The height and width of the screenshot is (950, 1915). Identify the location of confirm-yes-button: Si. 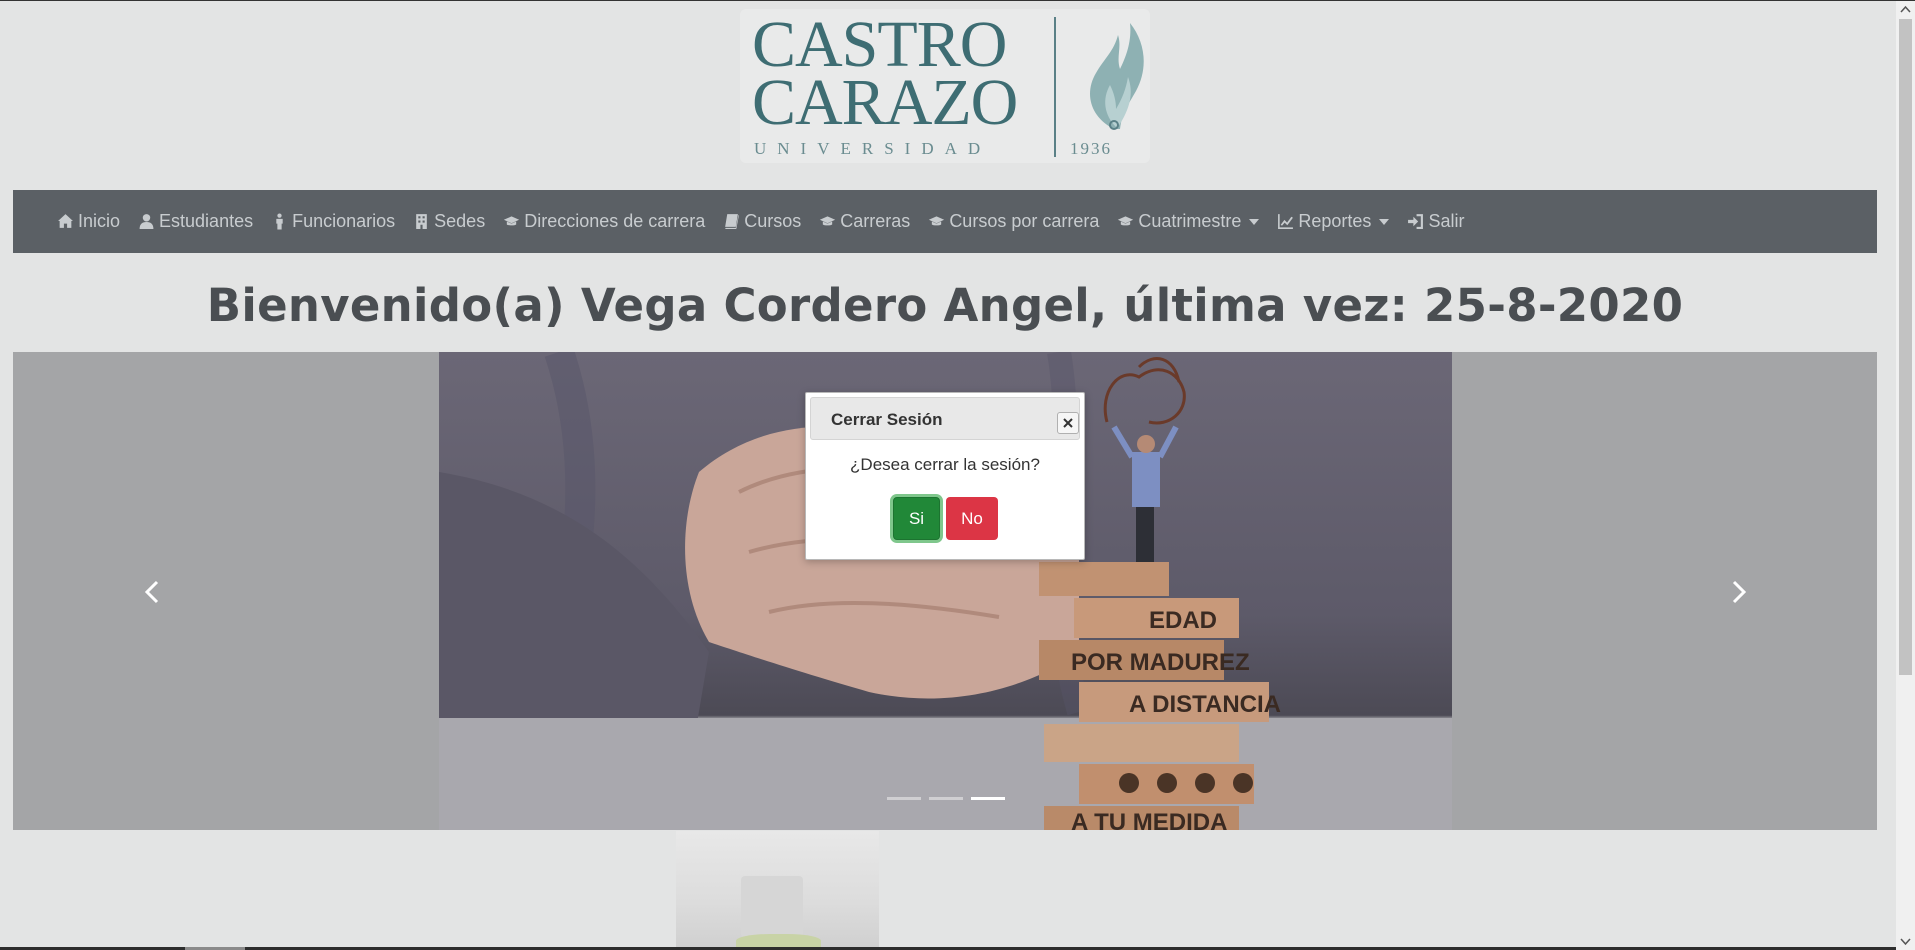
(916, 518).